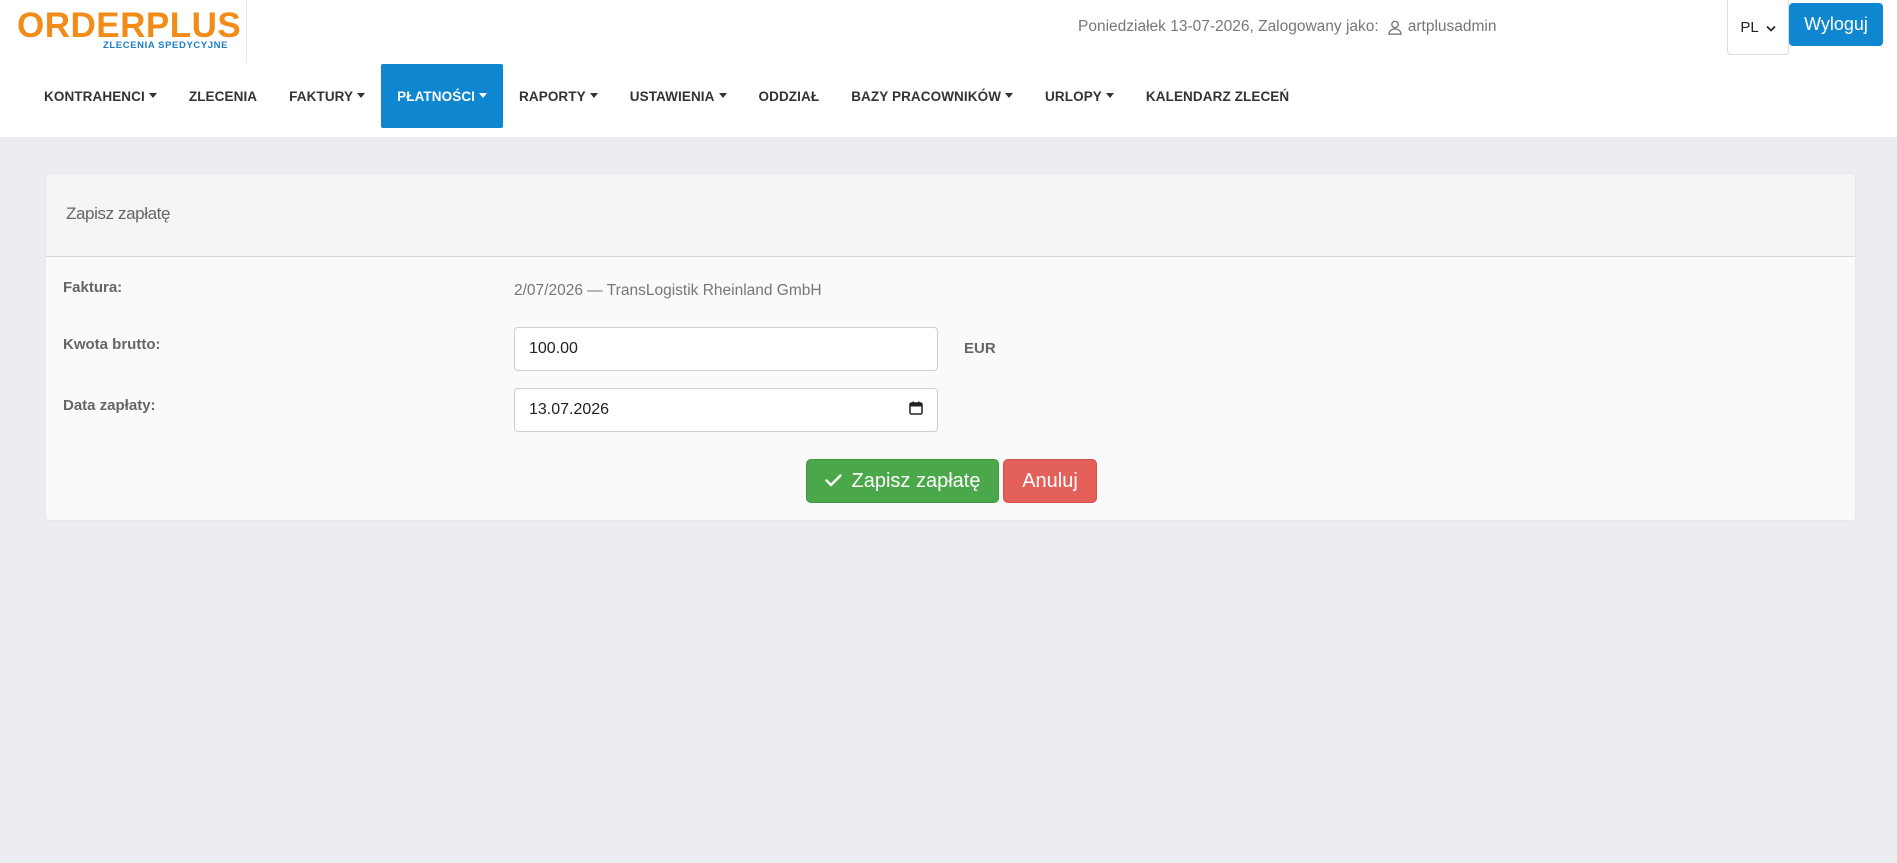 The image size is (1897, 863). I want to click on logo-divider, so click(246, 31).